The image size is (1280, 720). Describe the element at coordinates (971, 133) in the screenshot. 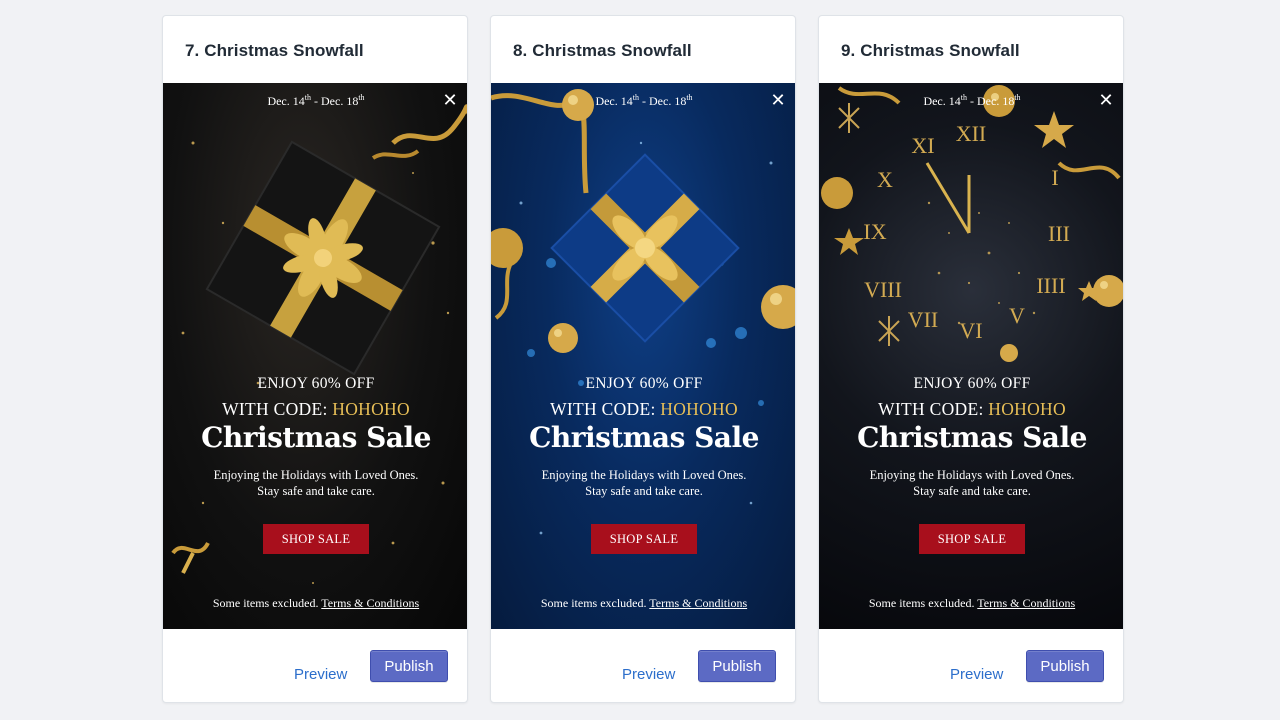

I see `svg-text: XII` at that location.